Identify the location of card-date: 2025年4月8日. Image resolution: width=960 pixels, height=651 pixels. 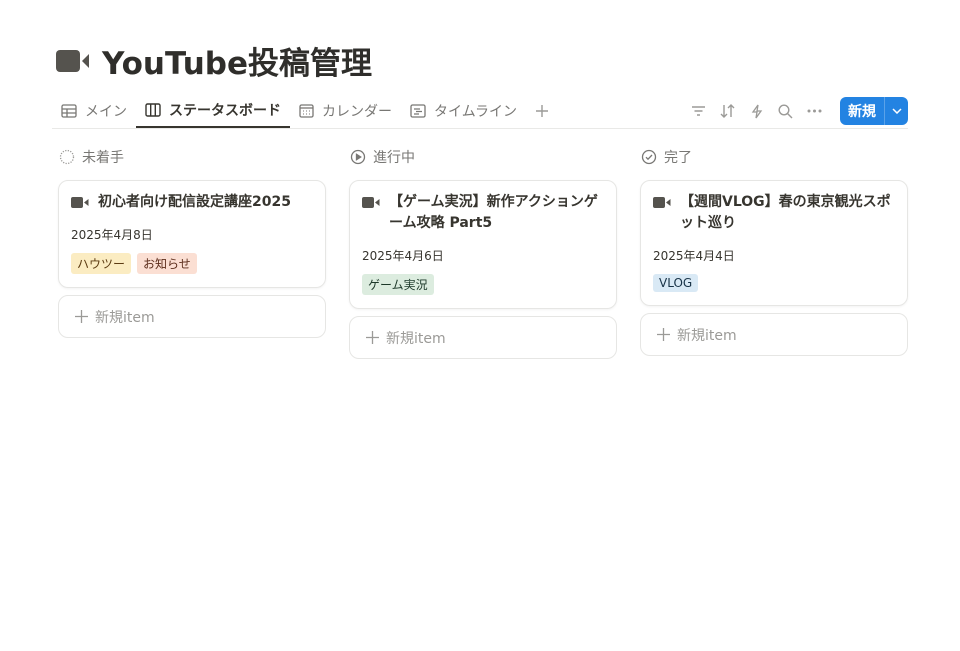
(112, 235).